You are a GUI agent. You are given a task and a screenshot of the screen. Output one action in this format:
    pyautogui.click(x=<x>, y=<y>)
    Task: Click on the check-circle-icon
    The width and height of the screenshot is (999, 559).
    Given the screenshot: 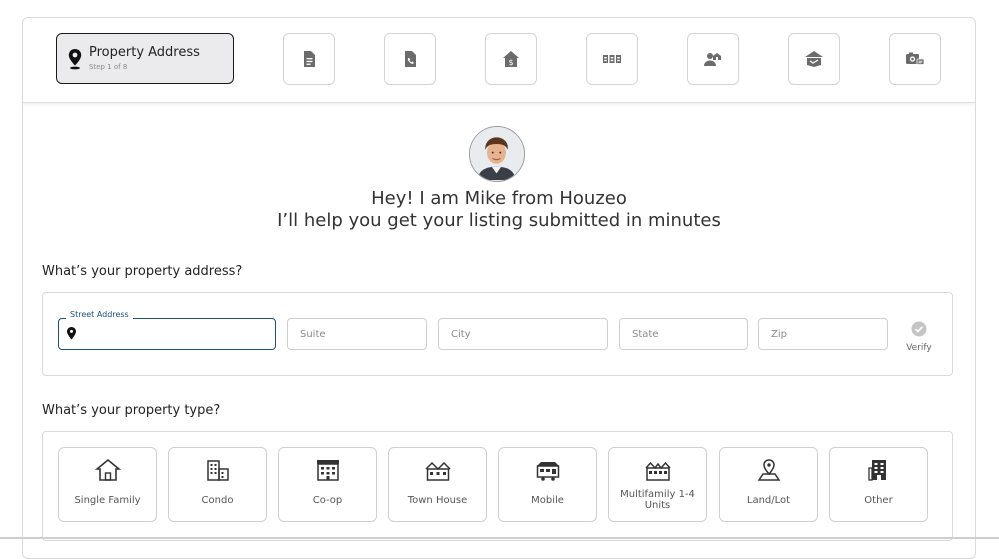 What is the action you would take?
    pyautogui.click(x=919, y=329)
    